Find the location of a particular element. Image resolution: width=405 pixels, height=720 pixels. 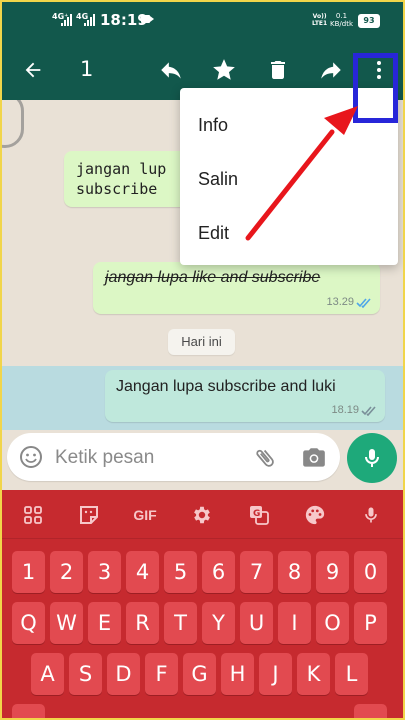

message-input-bar: Ketik pesan is located at coordinates (202, 460).